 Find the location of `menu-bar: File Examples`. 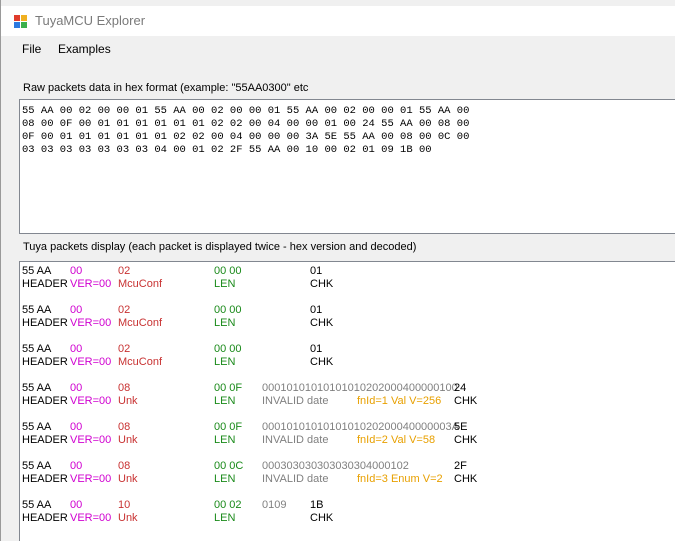

menu-bar: File Examples is located at coordinates (338, 48).